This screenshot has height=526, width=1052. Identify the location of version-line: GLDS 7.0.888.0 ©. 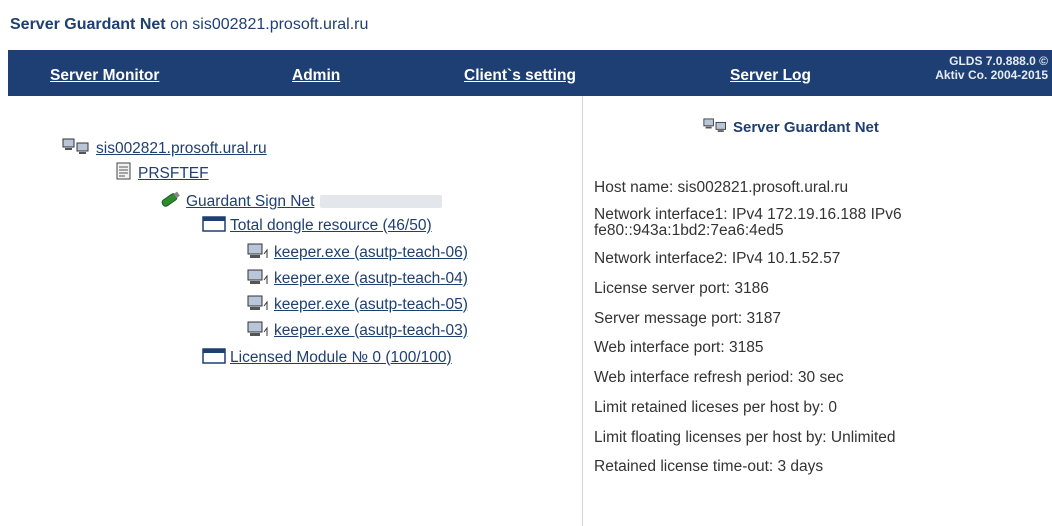
(998, 61).